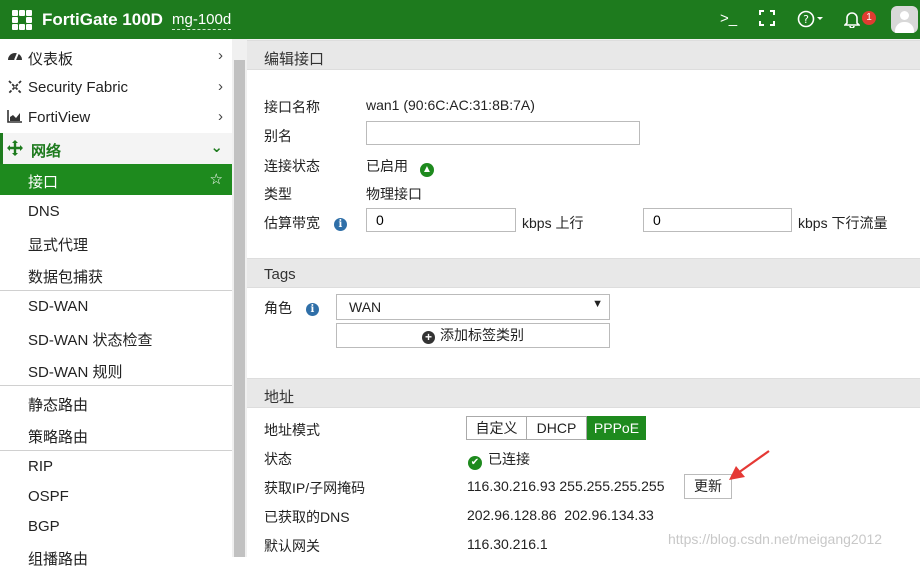 The image size is (920, 572). I want to click on plus-circle-icon: +, so click(428, 337).